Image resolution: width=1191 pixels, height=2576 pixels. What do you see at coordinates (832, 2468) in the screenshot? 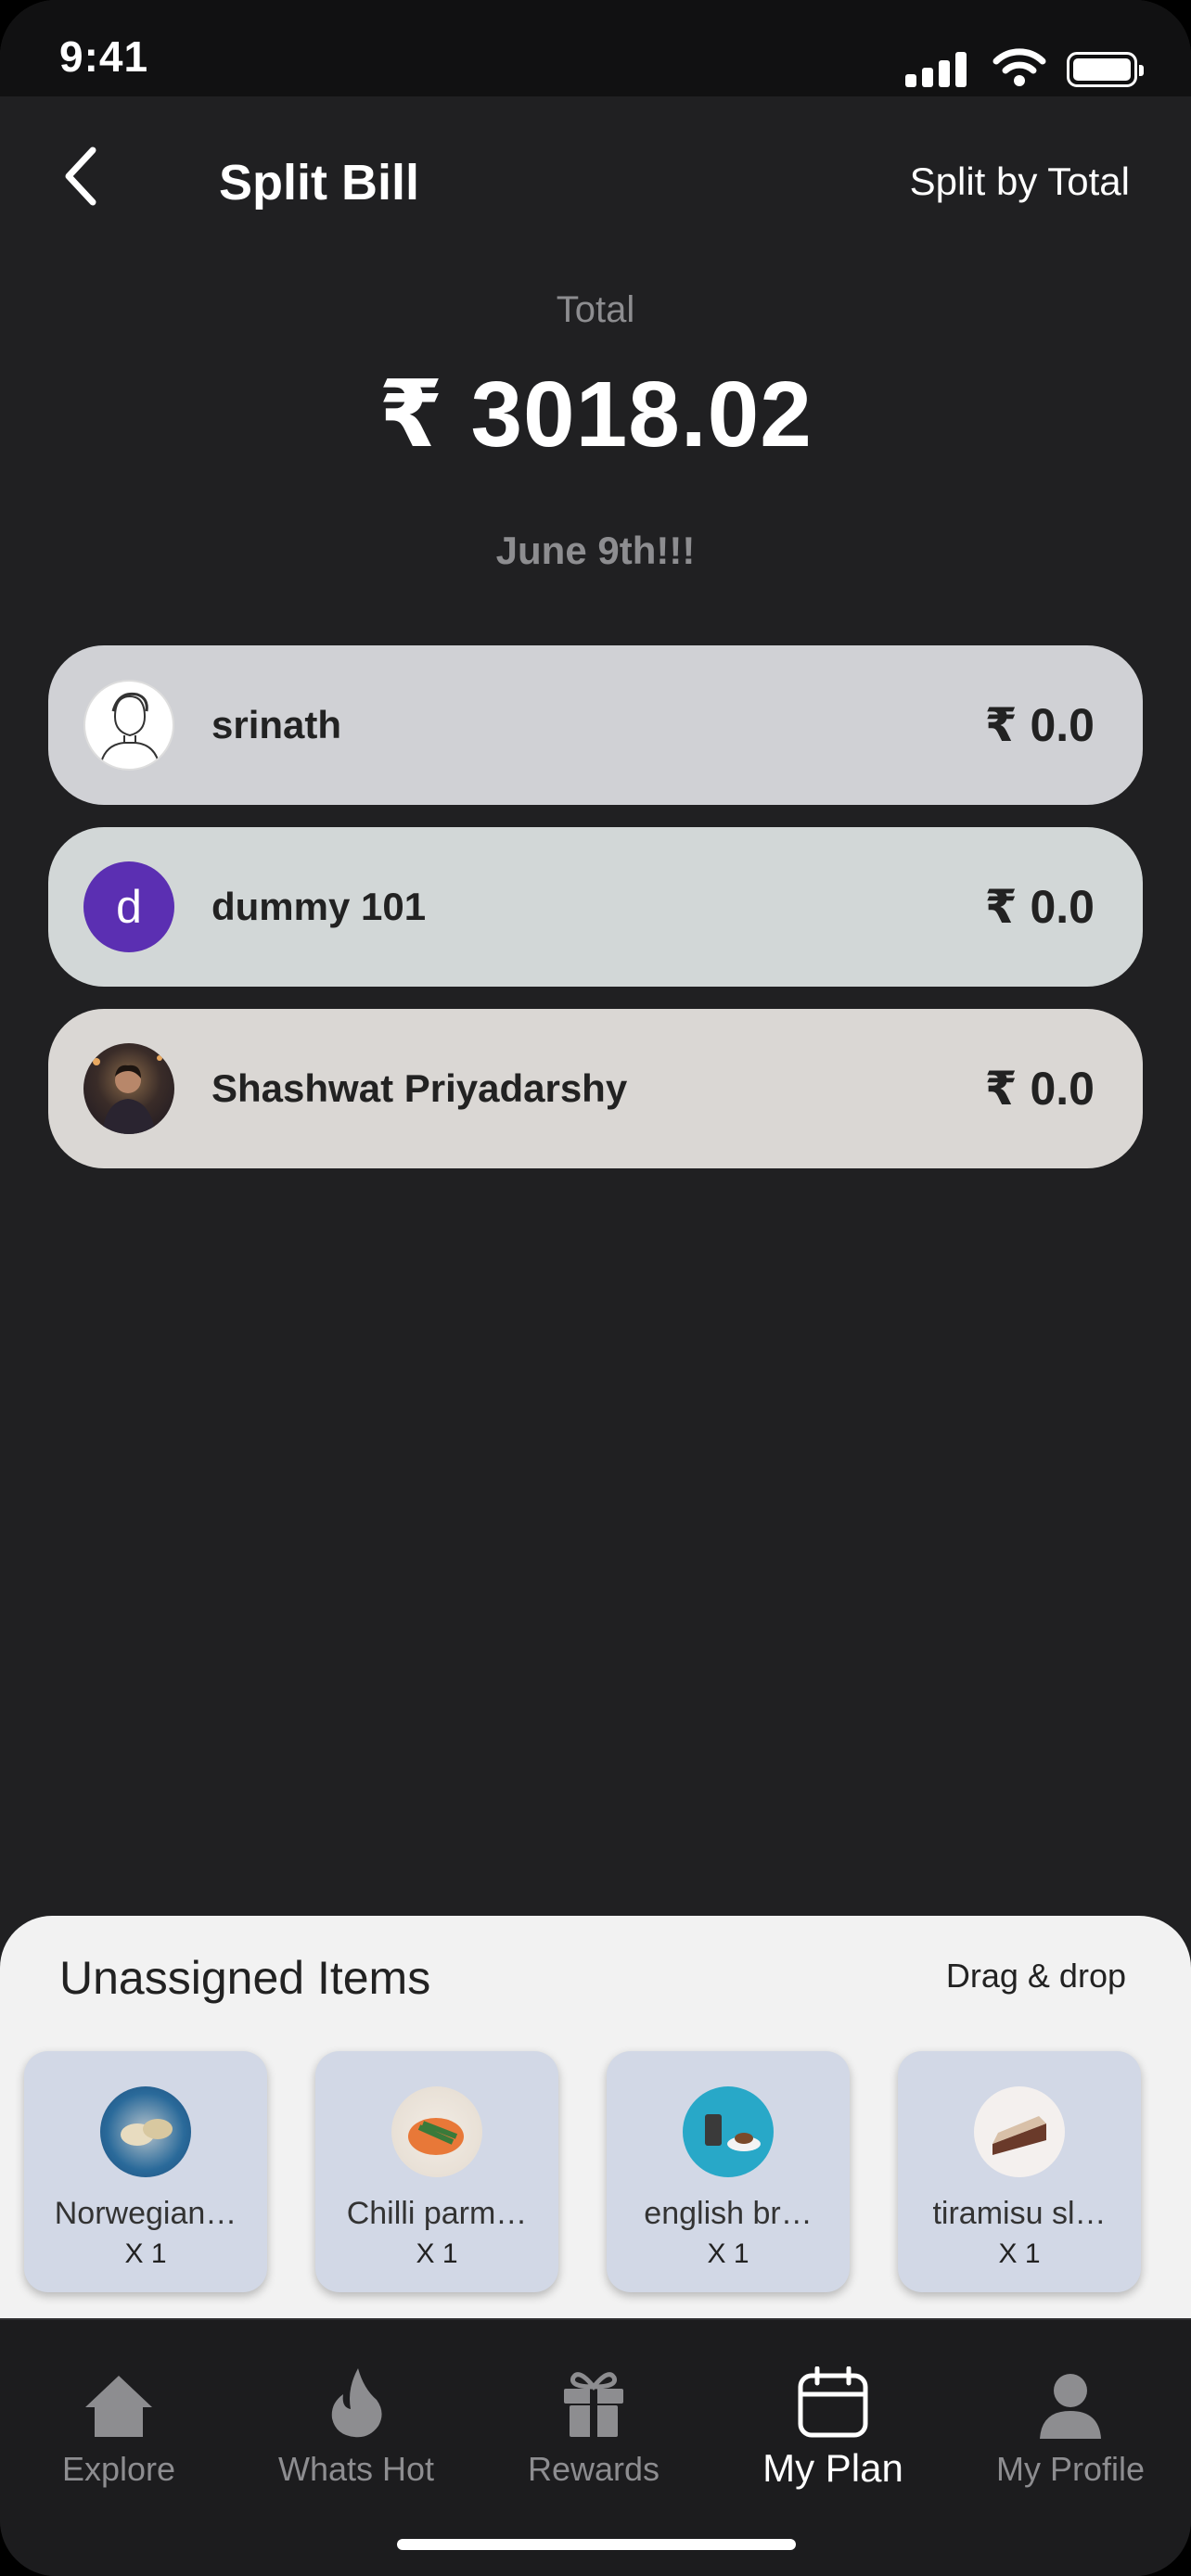
I see `tab-label: My Plan` at bounding box center [832, 2468].